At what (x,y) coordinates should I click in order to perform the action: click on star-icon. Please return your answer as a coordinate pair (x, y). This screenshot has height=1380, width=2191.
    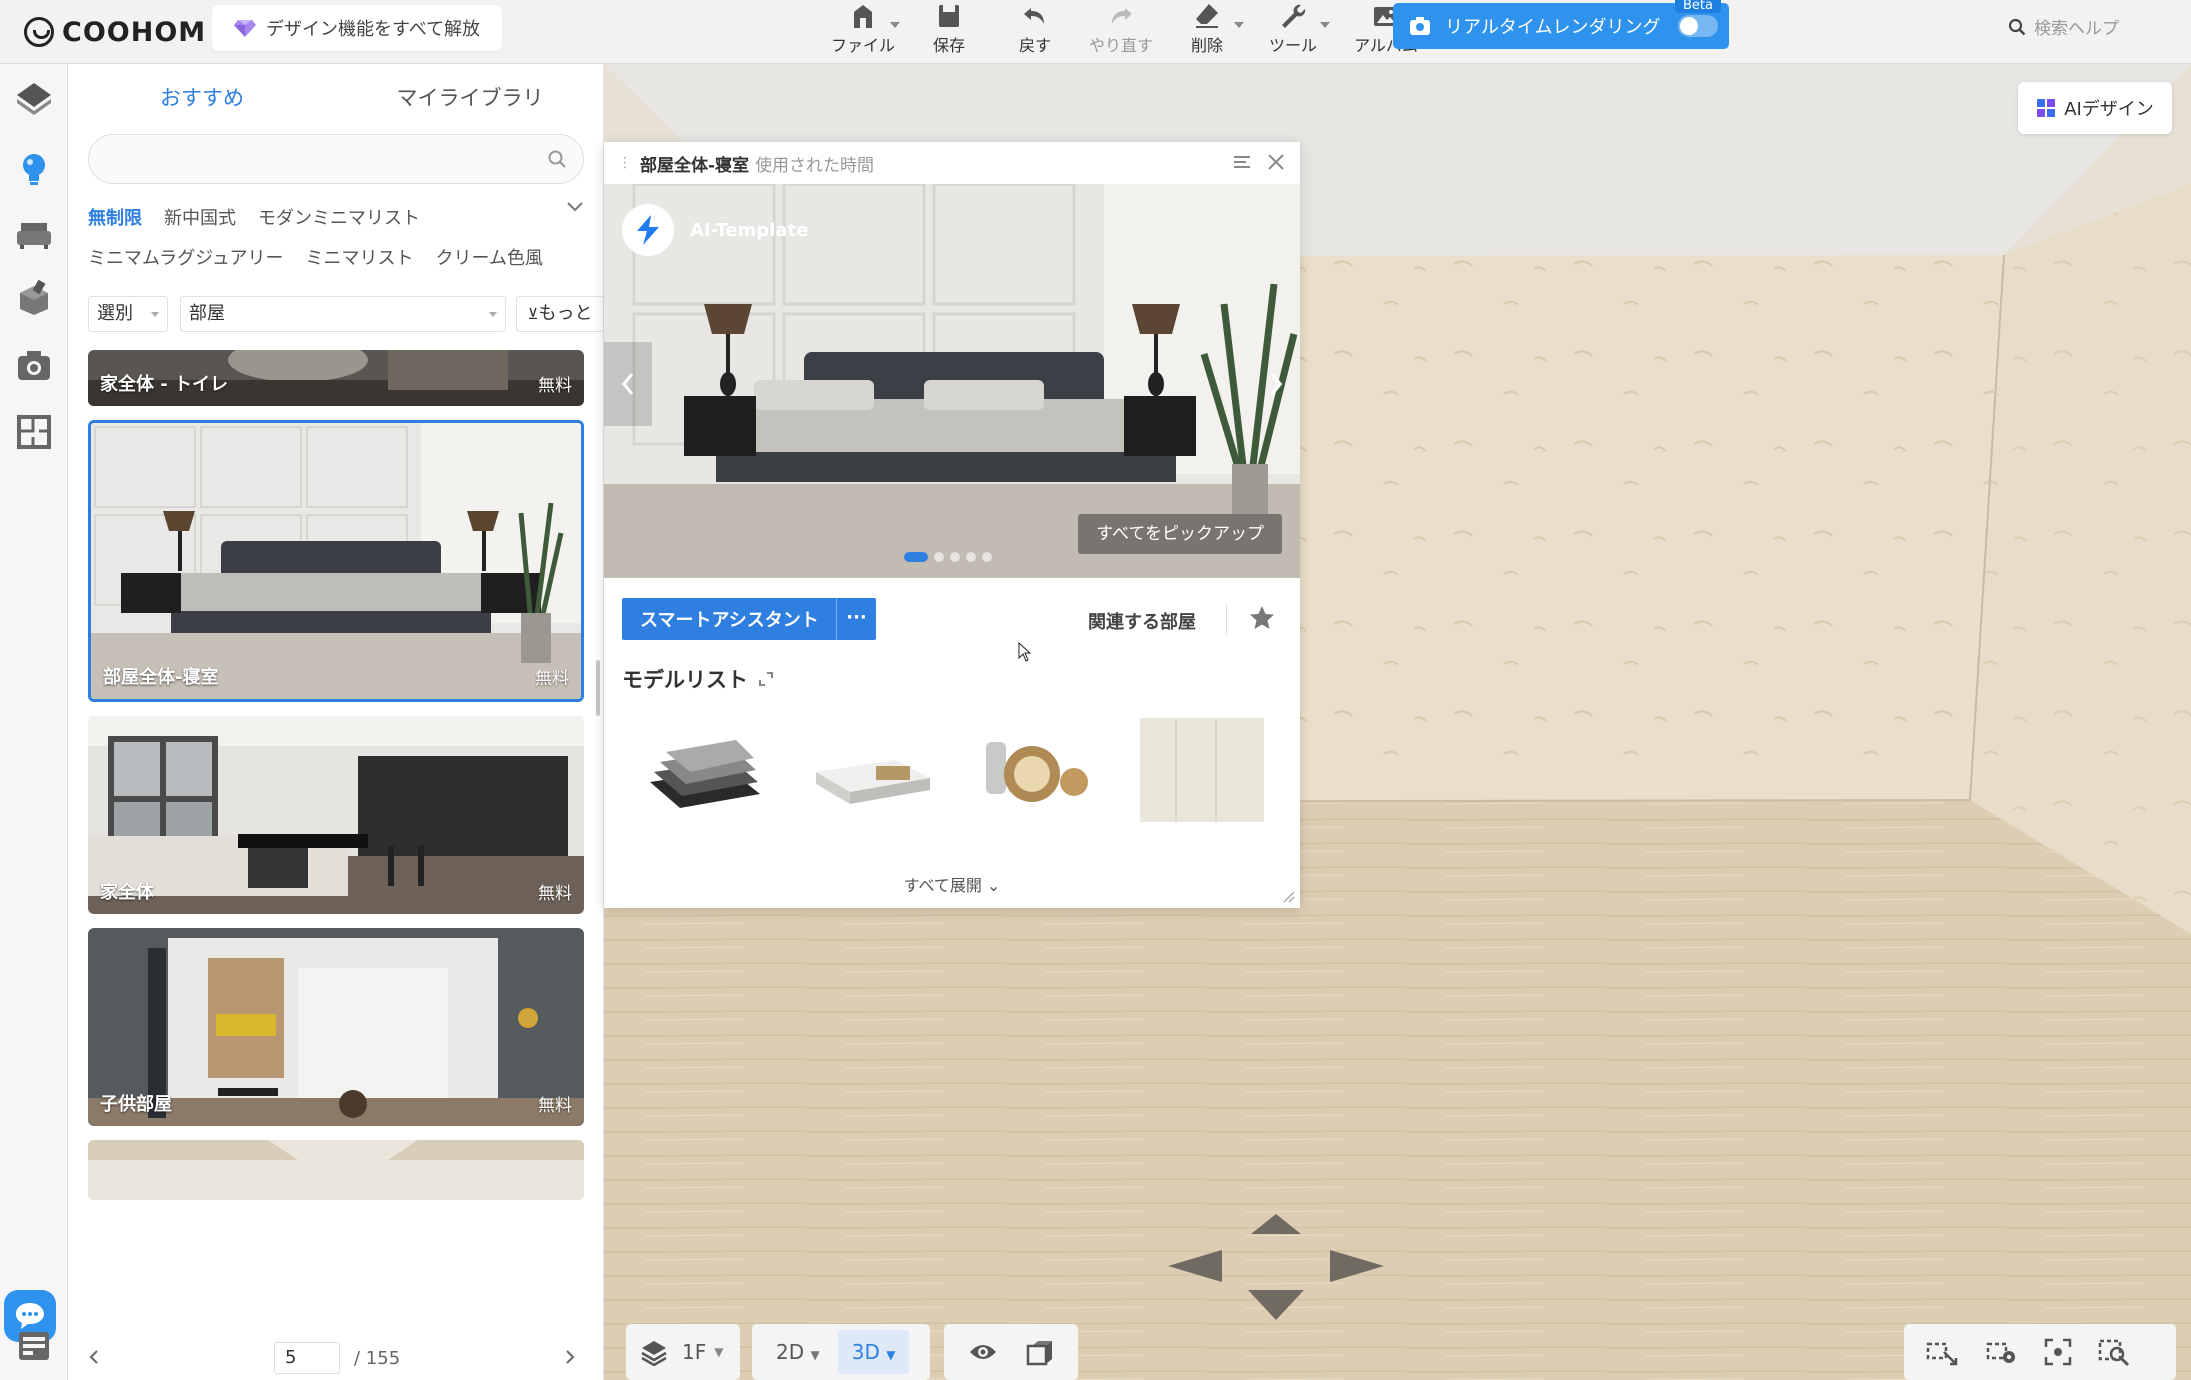
    Looking at the image, I should click on (1262, 618).